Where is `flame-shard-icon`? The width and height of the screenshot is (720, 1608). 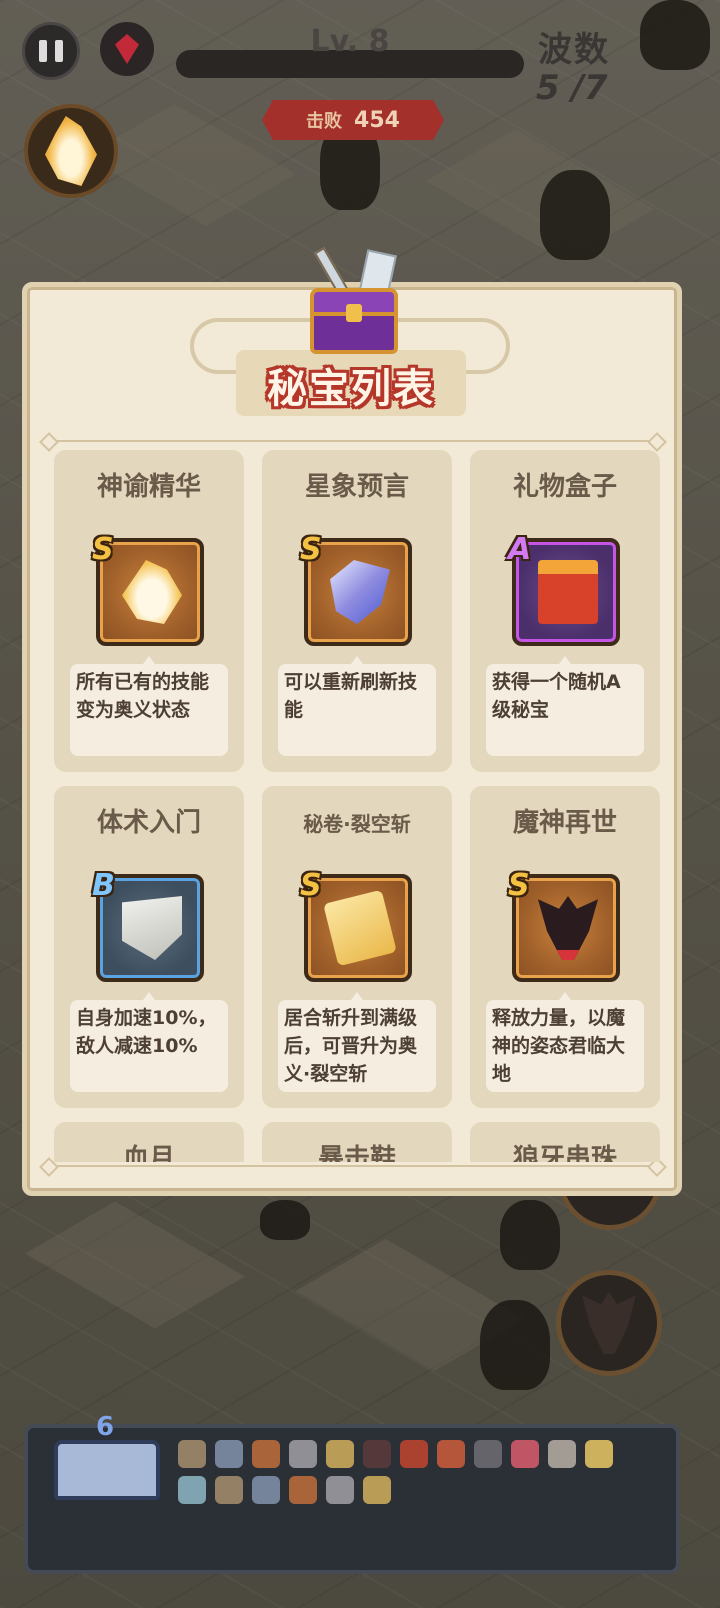 flame-shard-icon is located at coordinates (152, 592).